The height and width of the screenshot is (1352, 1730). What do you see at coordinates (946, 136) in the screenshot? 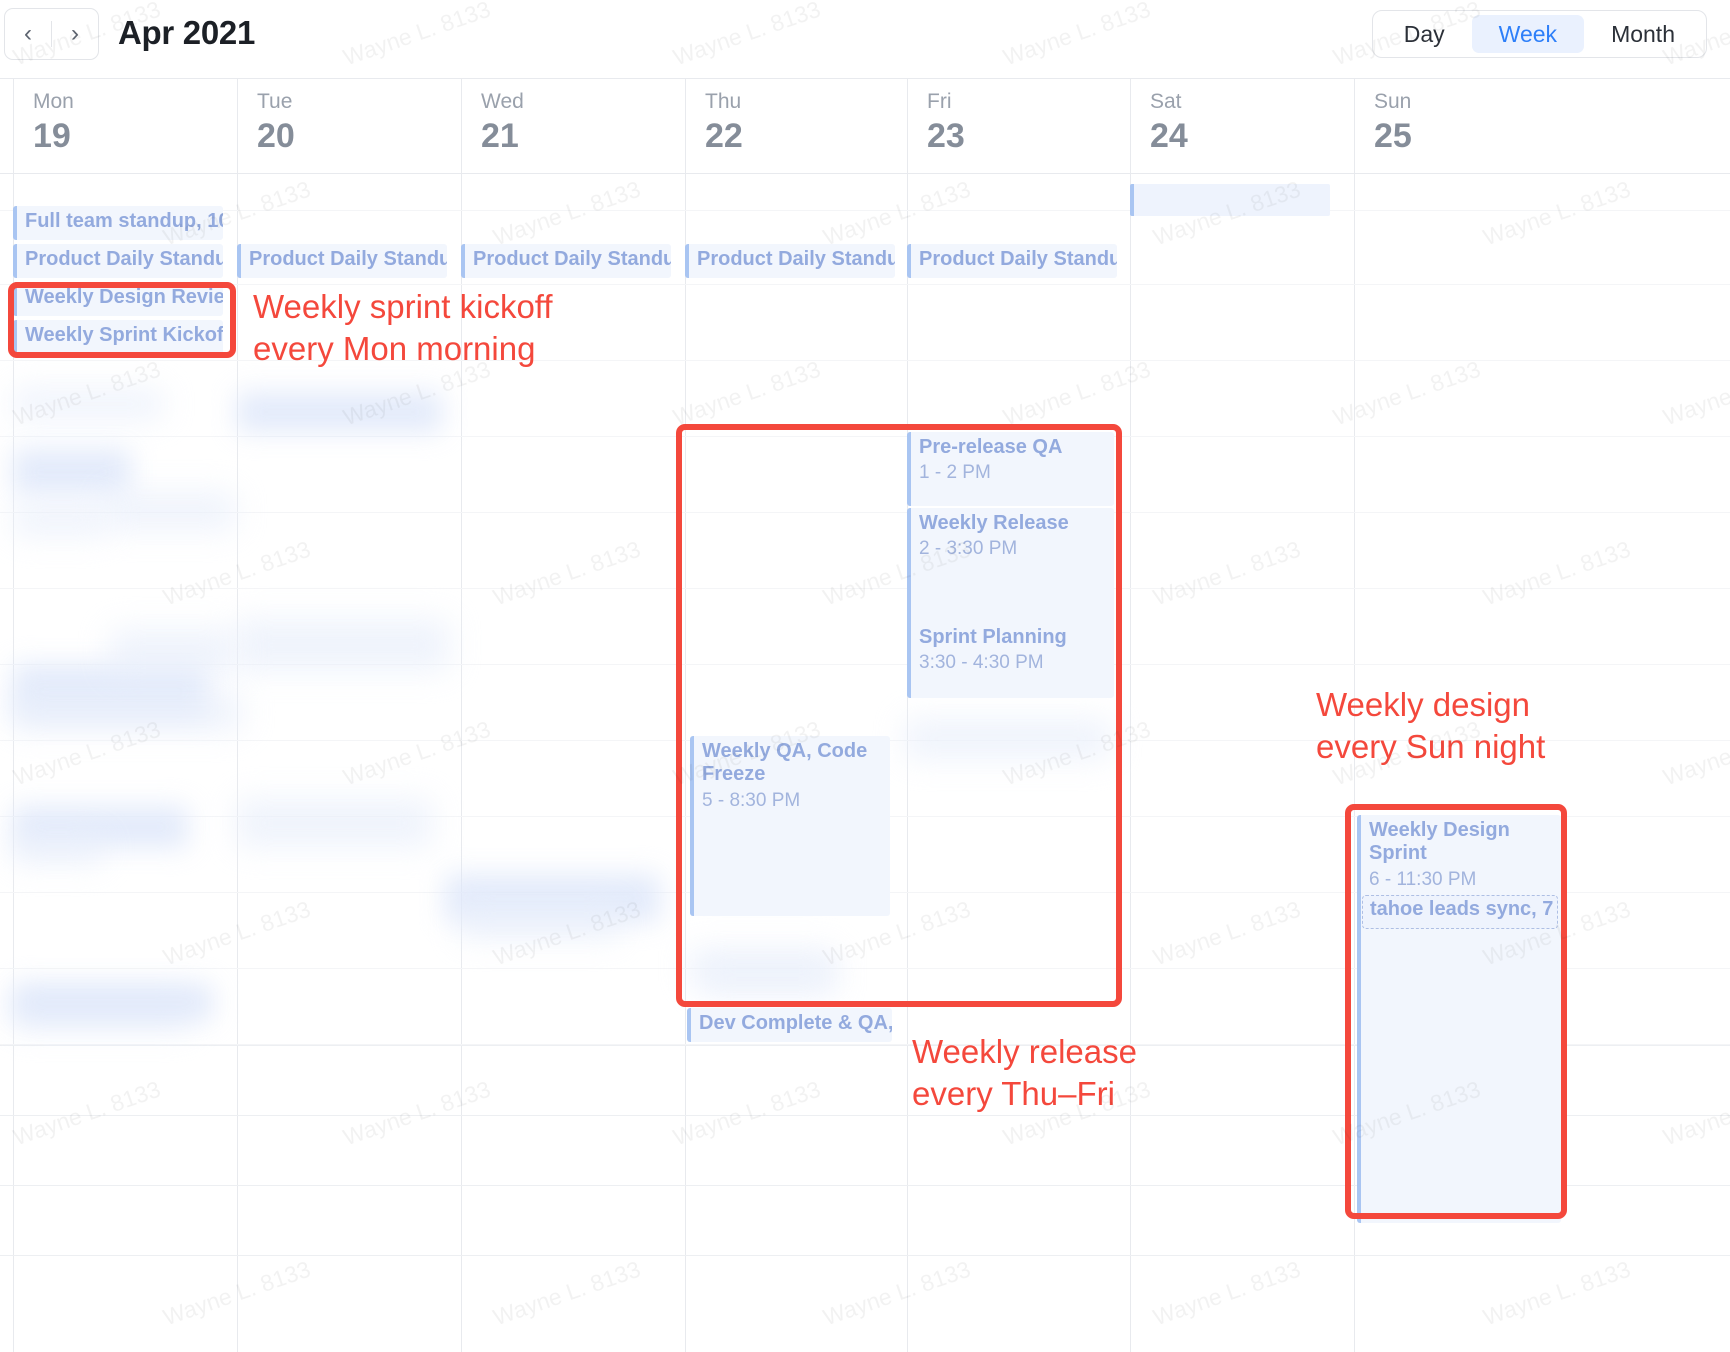
I see `day-number-label: 23` at bounding box center [946, 136].